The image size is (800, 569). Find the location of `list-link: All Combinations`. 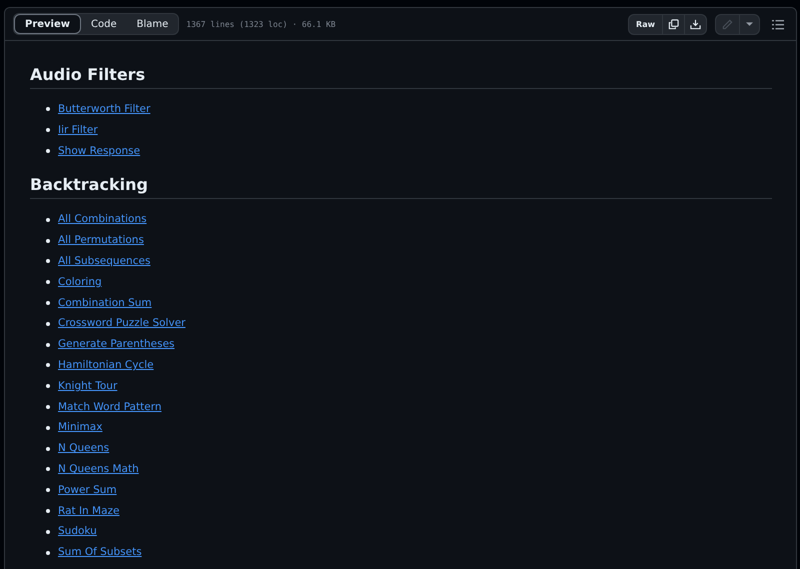

list-link: All Combinations is located at coordinates (102, 219).